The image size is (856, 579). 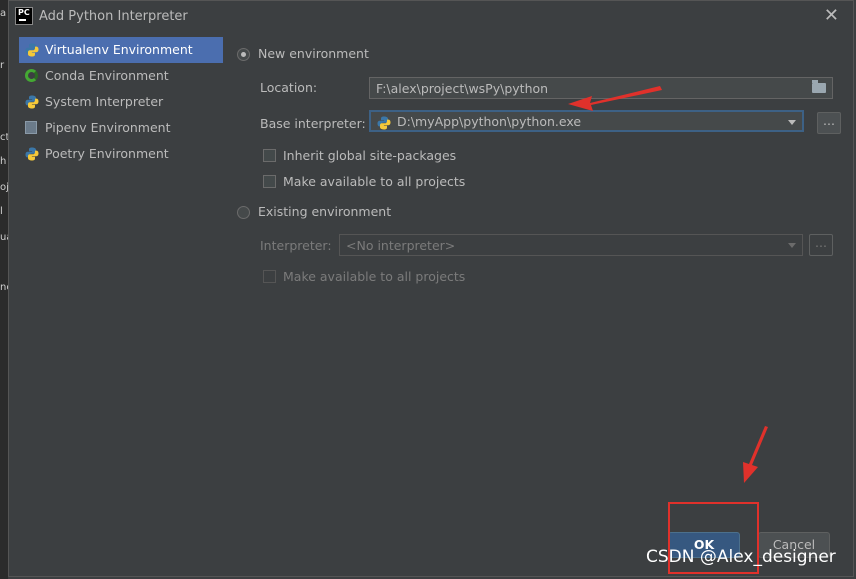 I want to click on existing-environment-radio, so click(x=243, y=212).